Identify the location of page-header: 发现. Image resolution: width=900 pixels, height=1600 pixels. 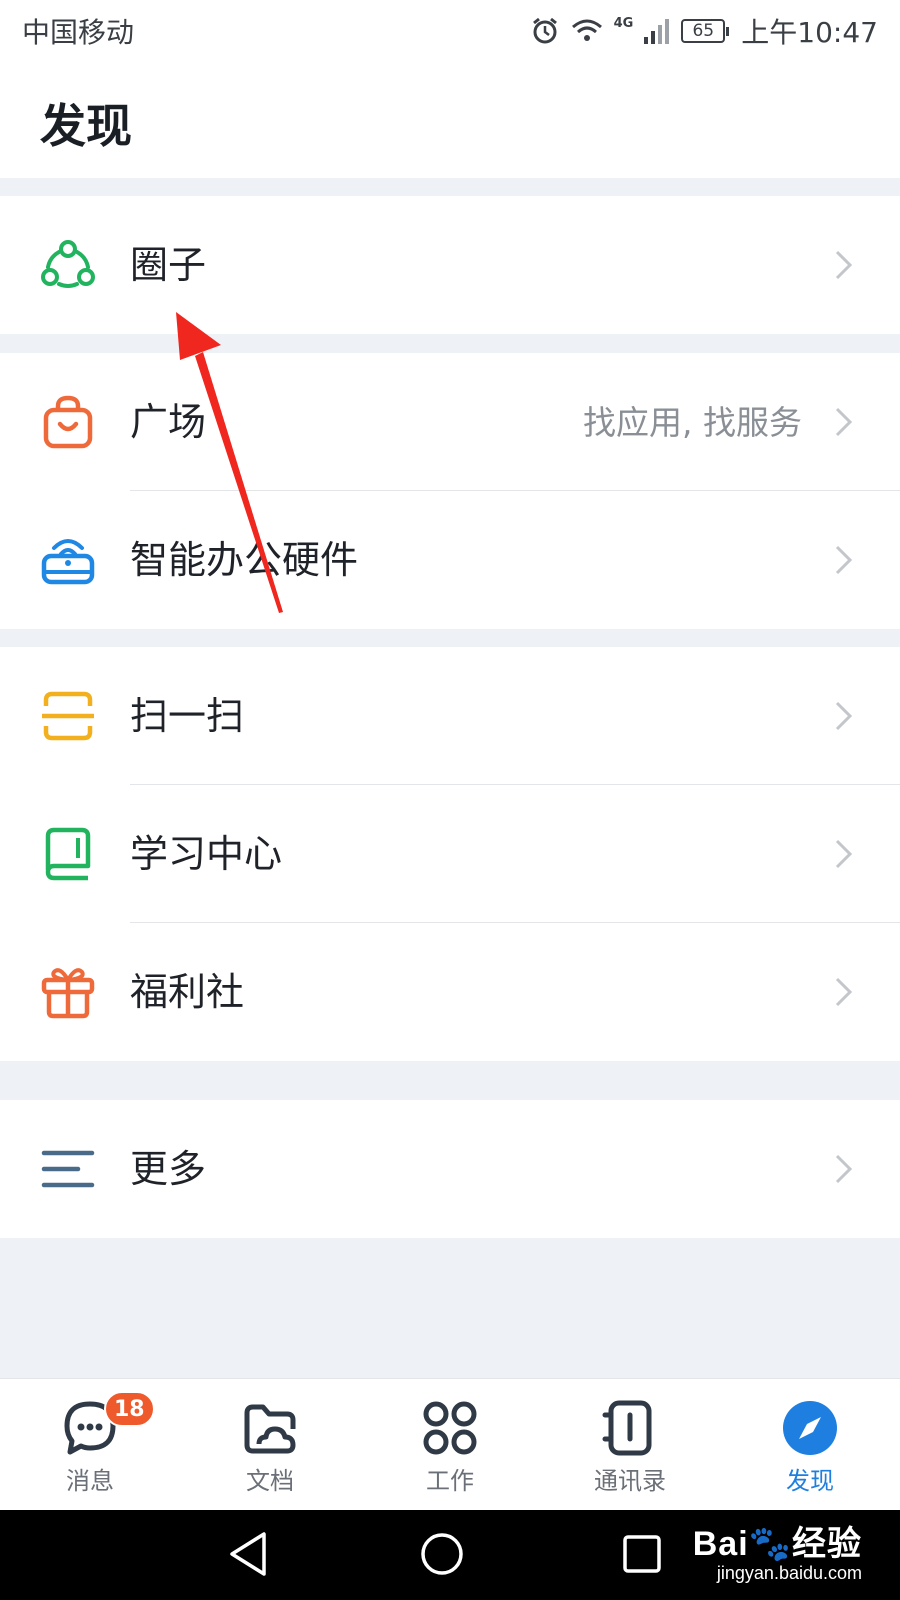
(450, 120).